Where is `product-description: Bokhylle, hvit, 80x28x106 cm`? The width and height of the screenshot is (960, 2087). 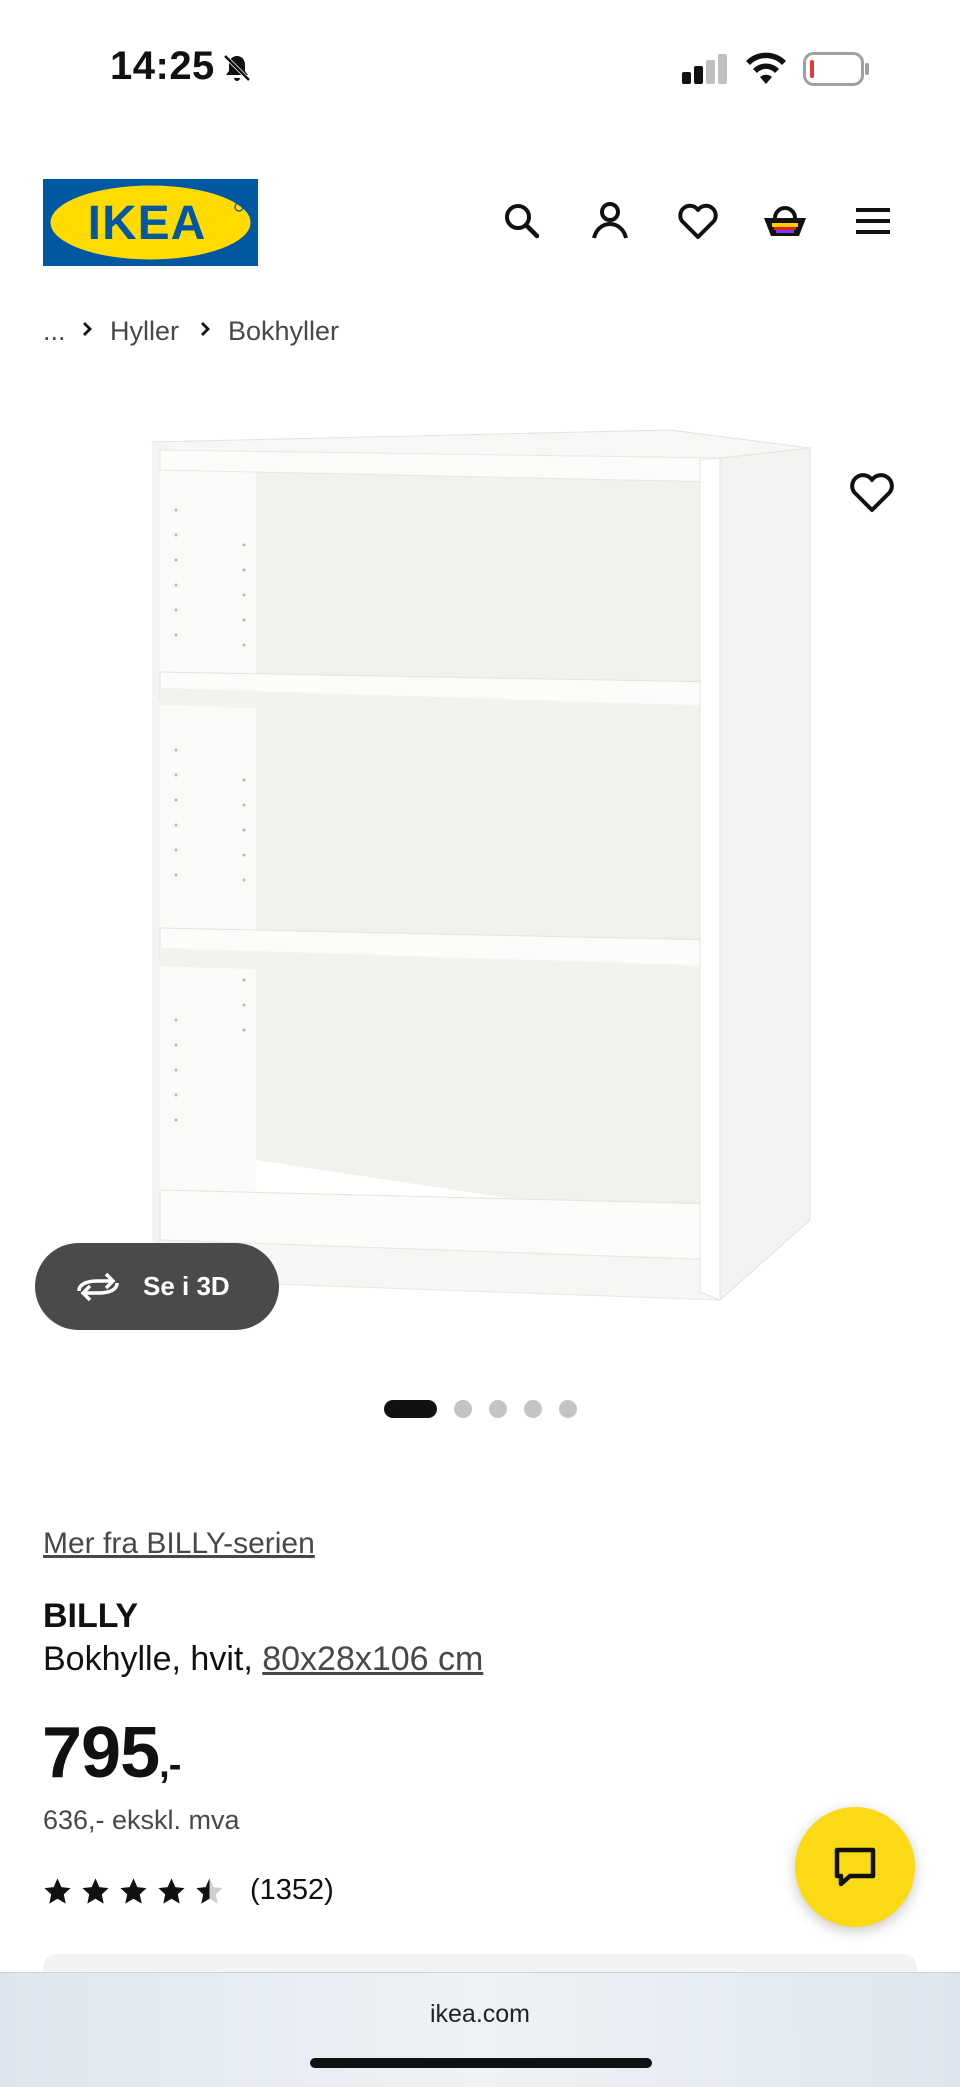 product-description: Bokhylle, hvit, 80x28x106 cm is located at coordinates (263, 1659).